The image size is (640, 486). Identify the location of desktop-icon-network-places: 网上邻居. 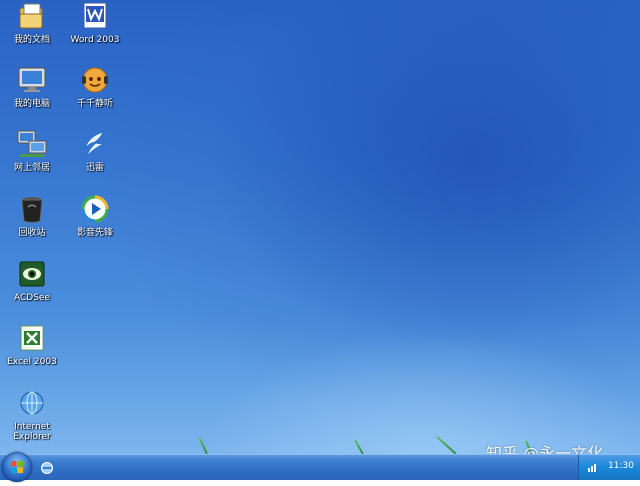
(32, 160).